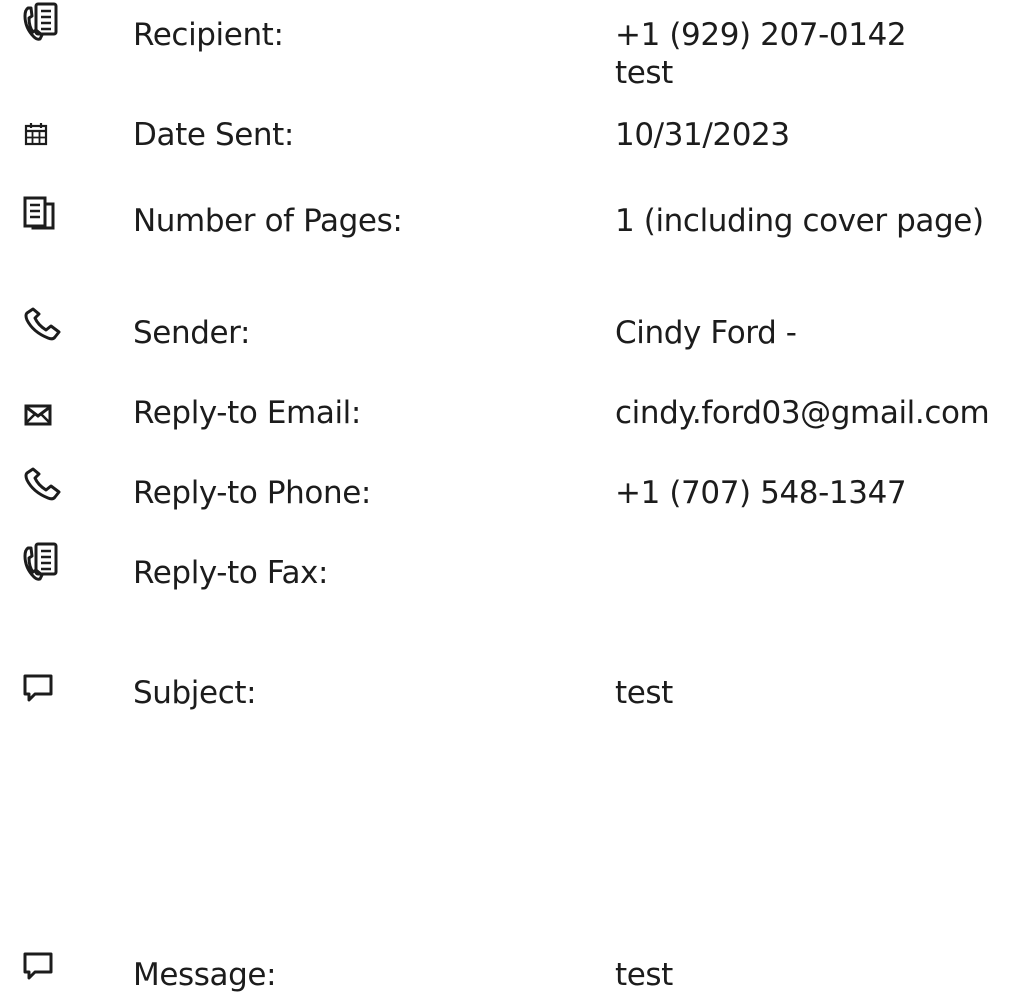  I want to click on message-row: Message: test, so click(509, 974).